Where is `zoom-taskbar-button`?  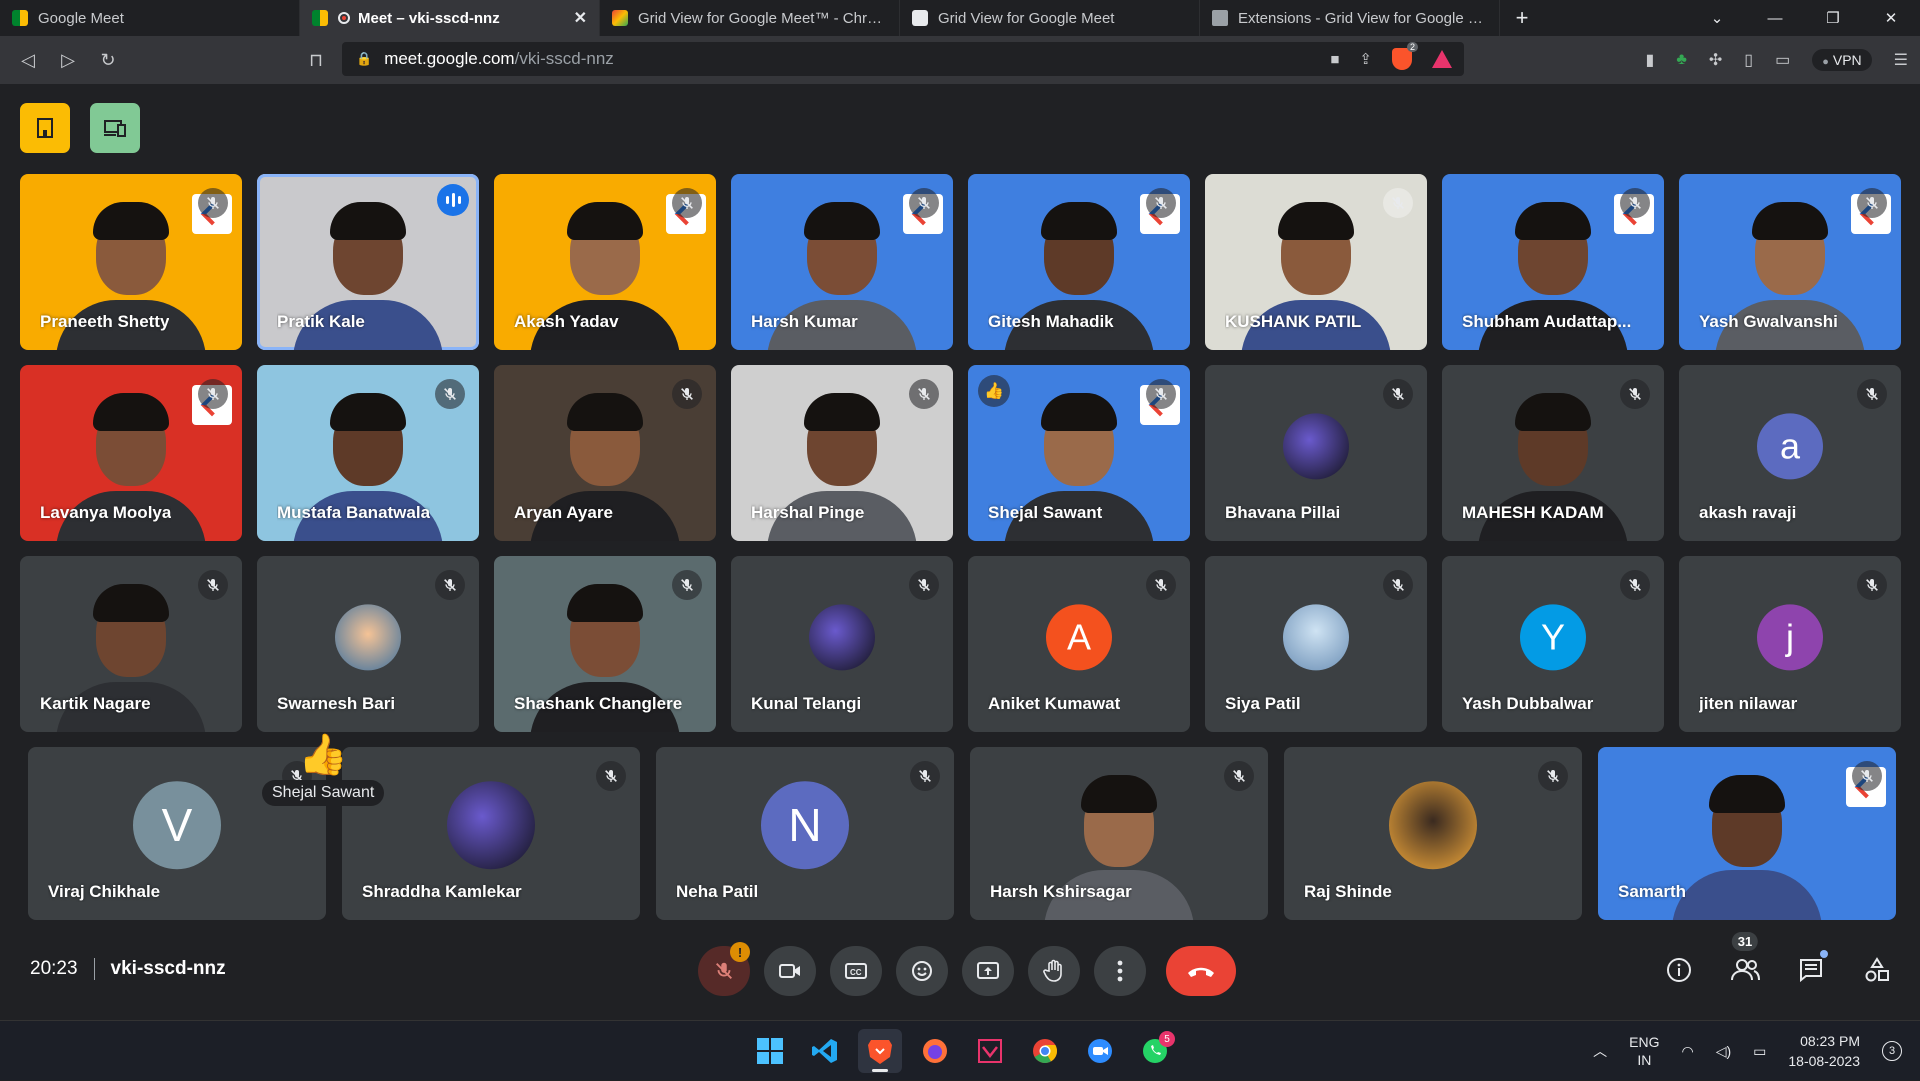
zoom-taskbar-button is located at coordinates (1100, 1051).